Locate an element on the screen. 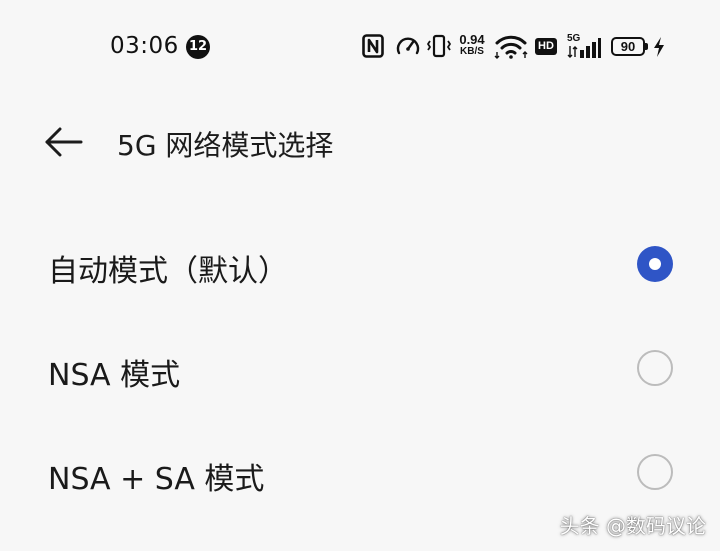  radio-selected is located at coordinates (655, 264).